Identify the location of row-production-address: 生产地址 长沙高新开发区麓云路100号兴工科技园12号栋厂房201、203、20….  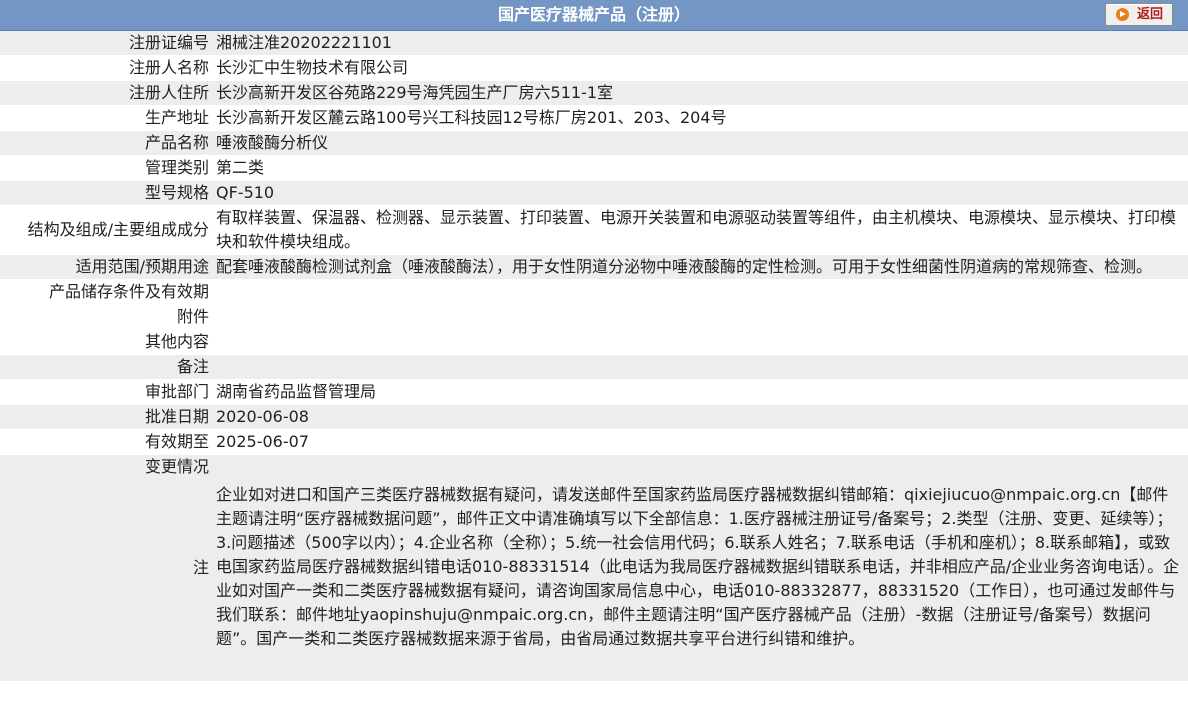
(594, 118).